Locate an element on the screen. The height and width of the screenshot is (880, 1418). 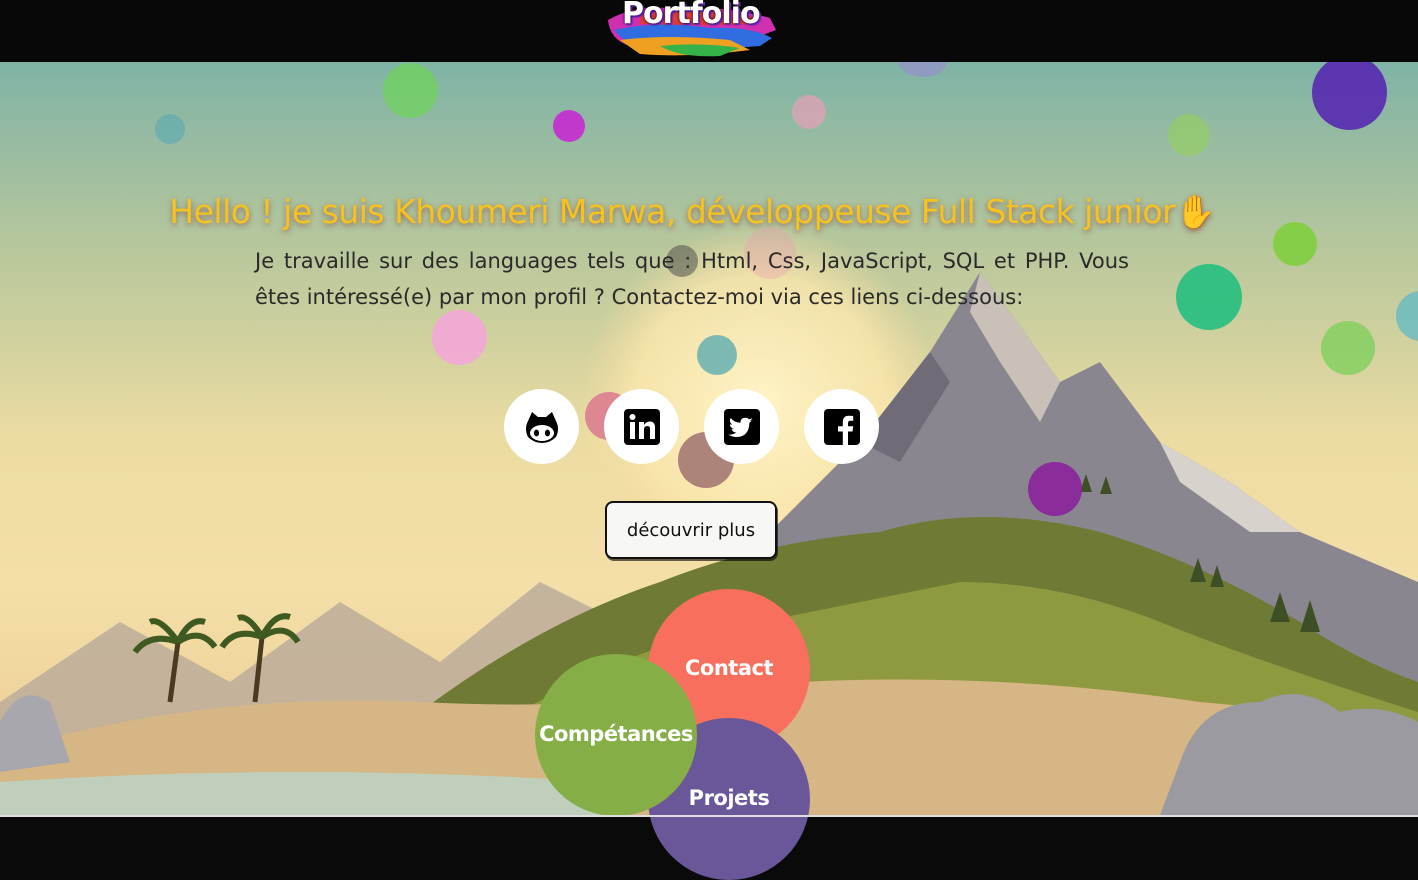
nav-competences: Compétances is located at coordinates (616, 735).